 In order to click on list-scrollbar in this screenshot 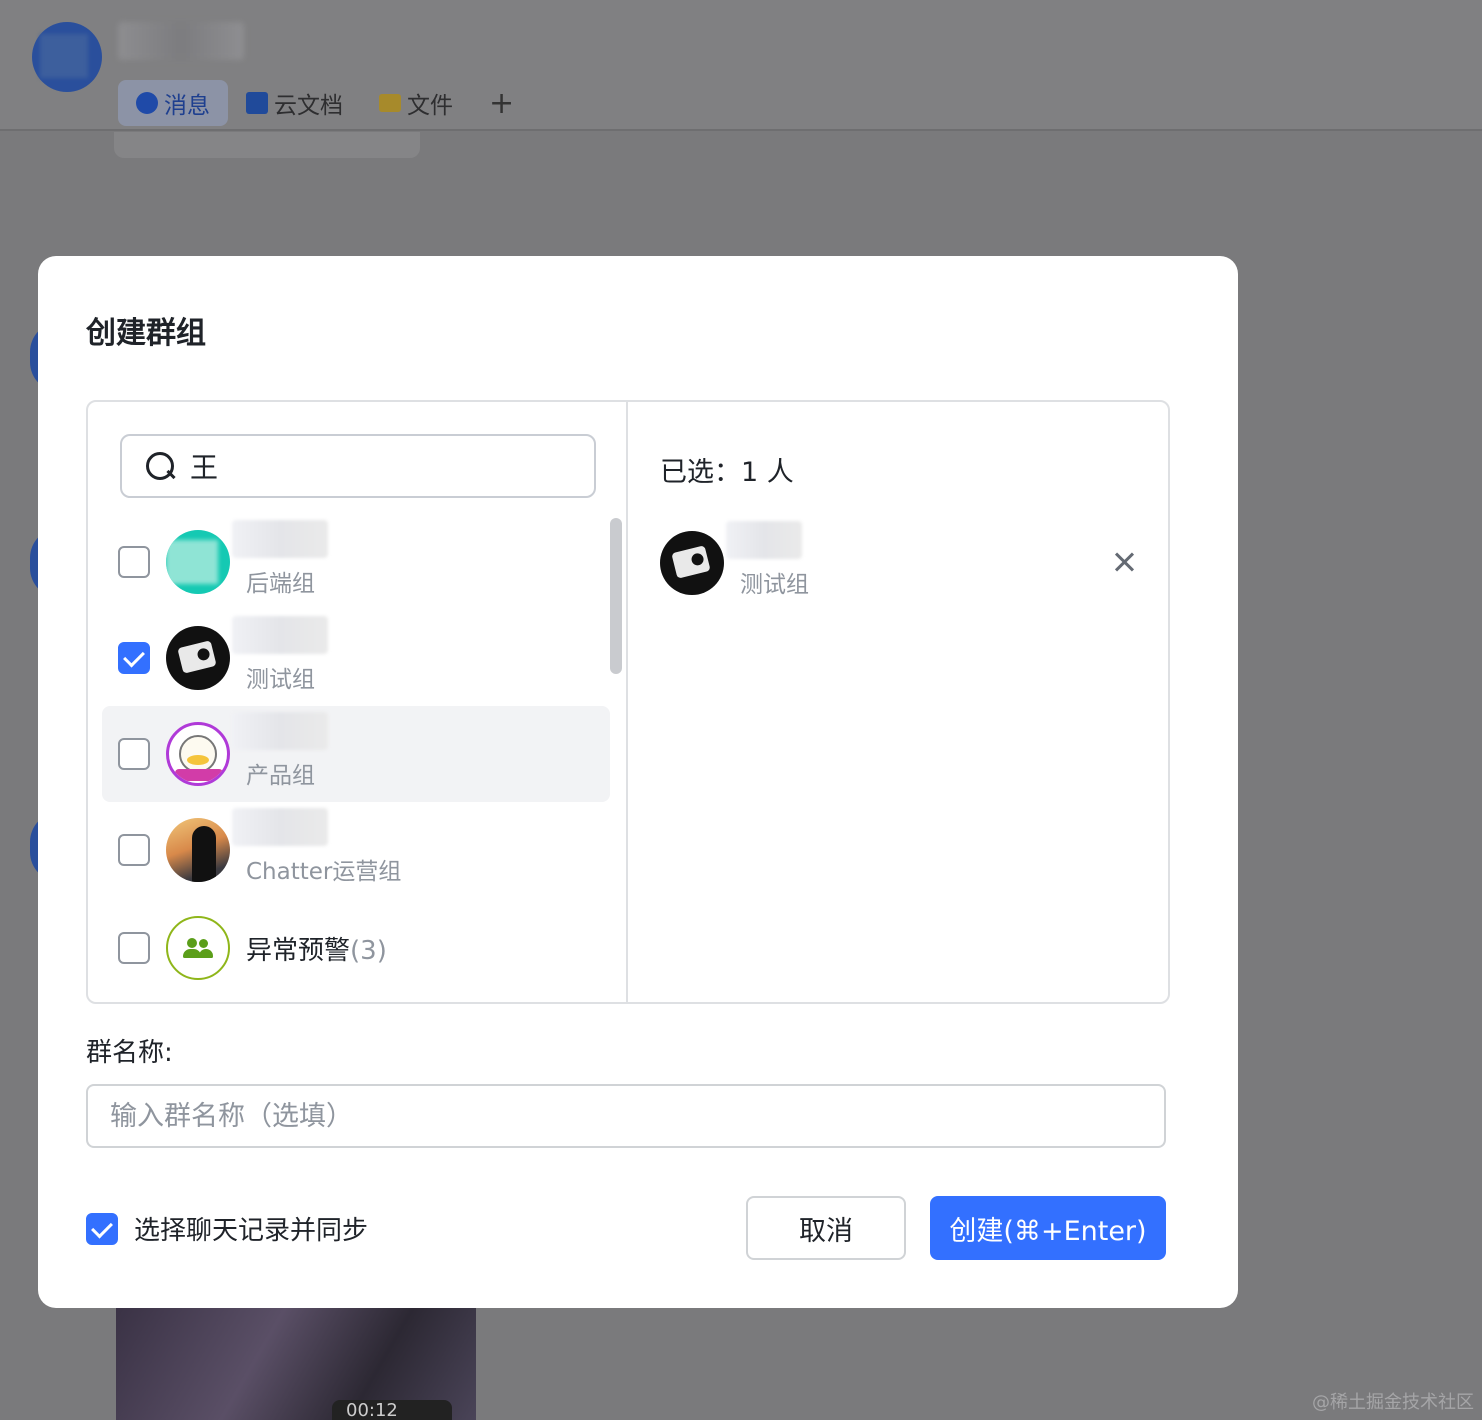, I will do `click(616, 596)`.